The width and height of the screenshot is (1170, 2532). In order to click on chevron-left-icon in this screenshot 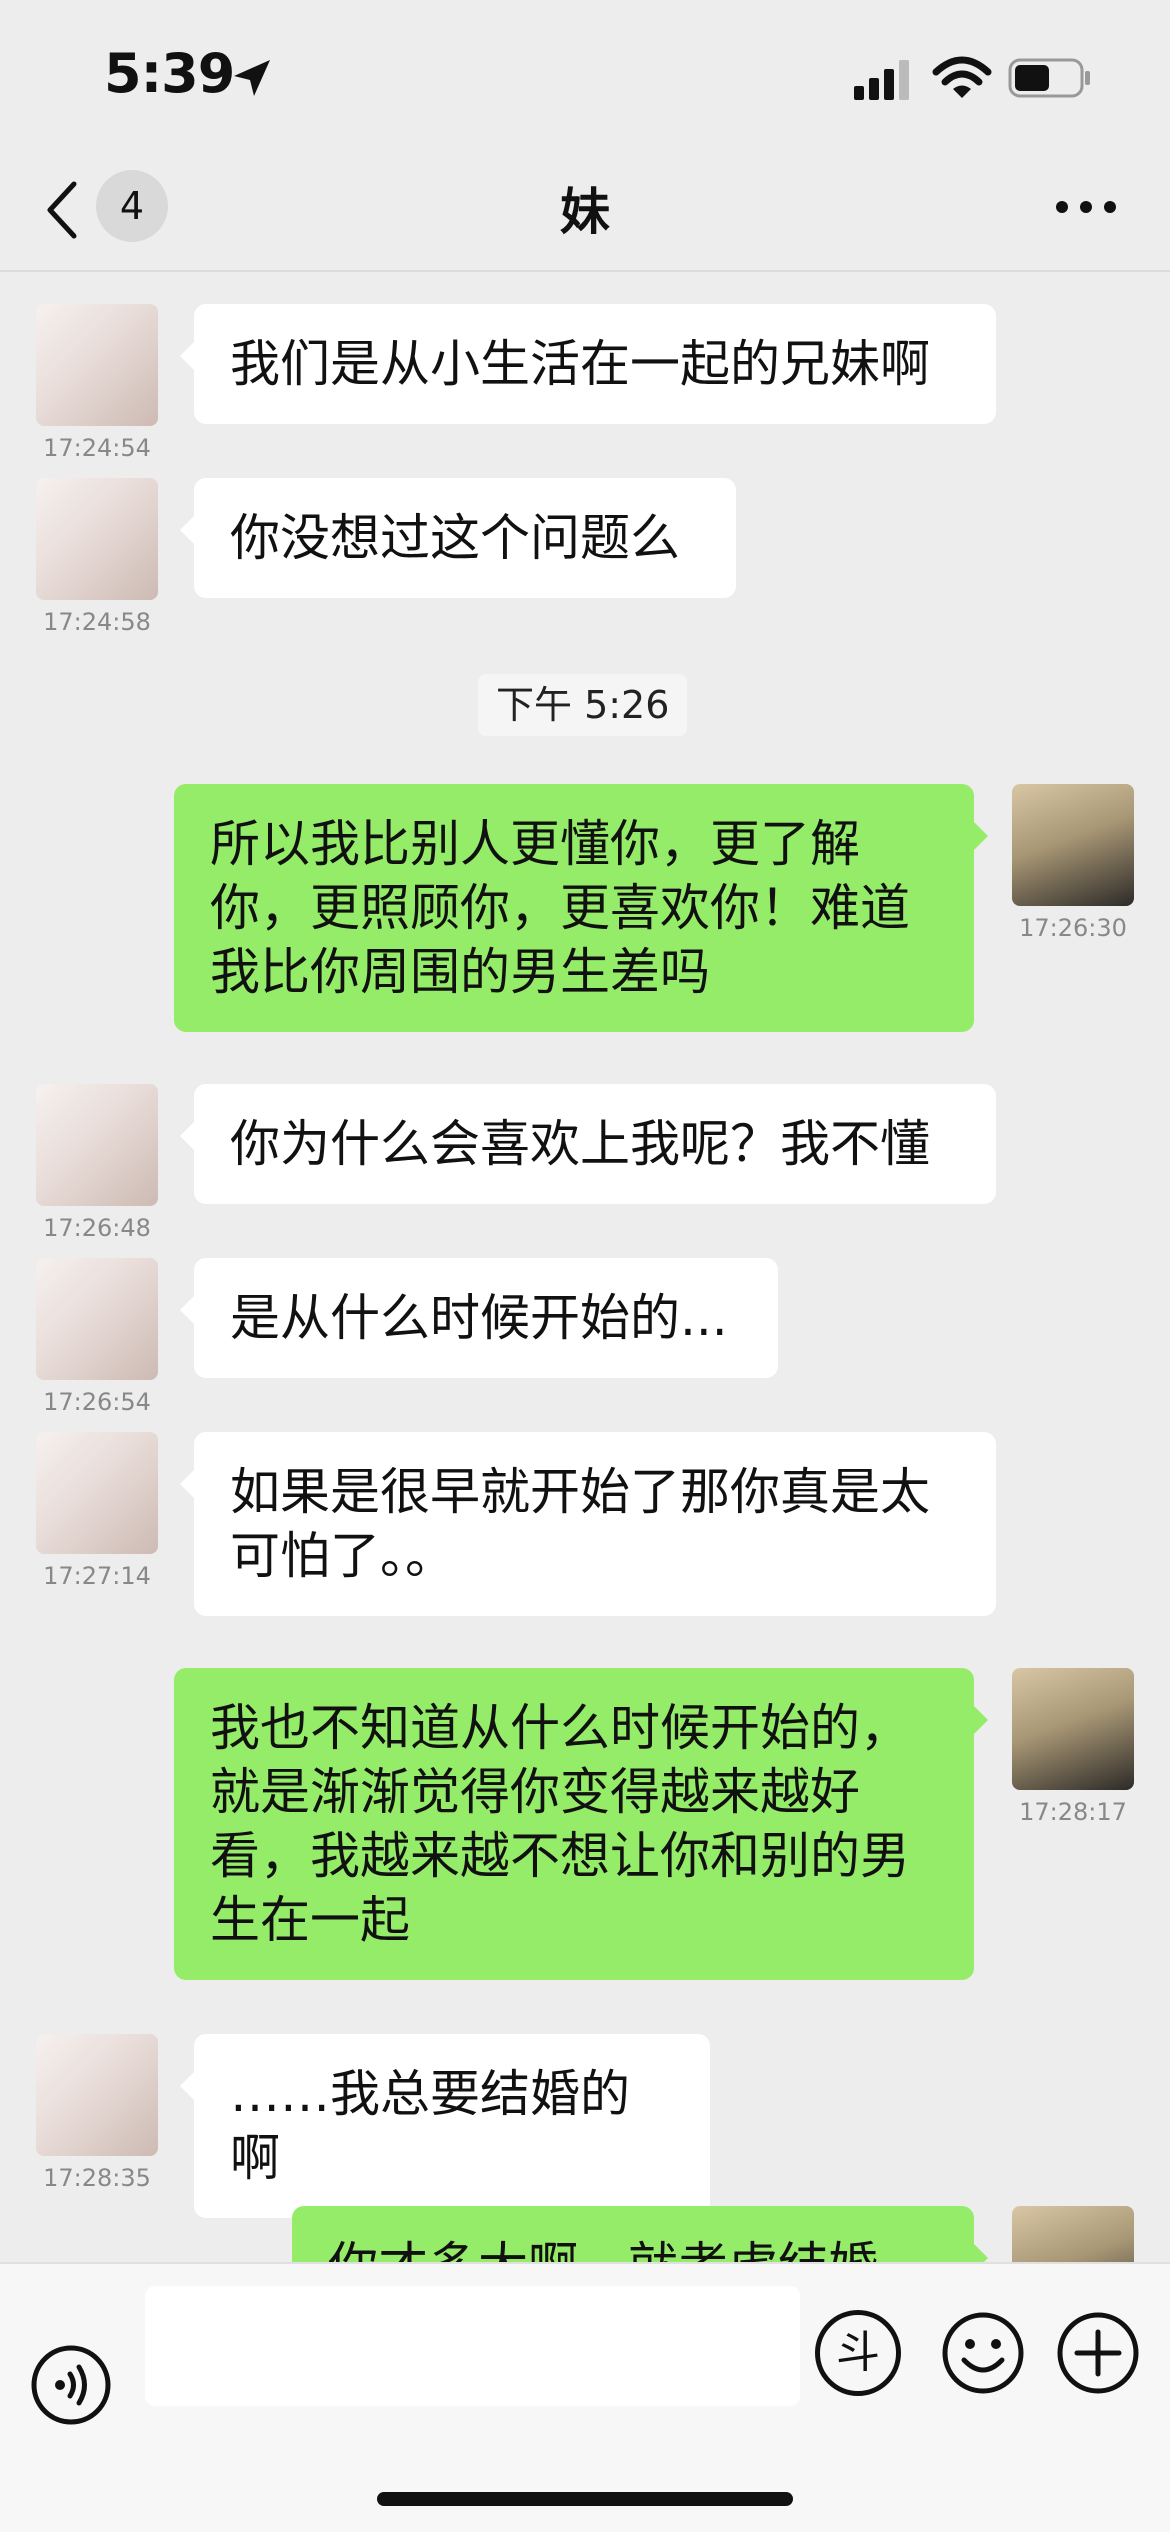, I will do `click(62, 210)`.